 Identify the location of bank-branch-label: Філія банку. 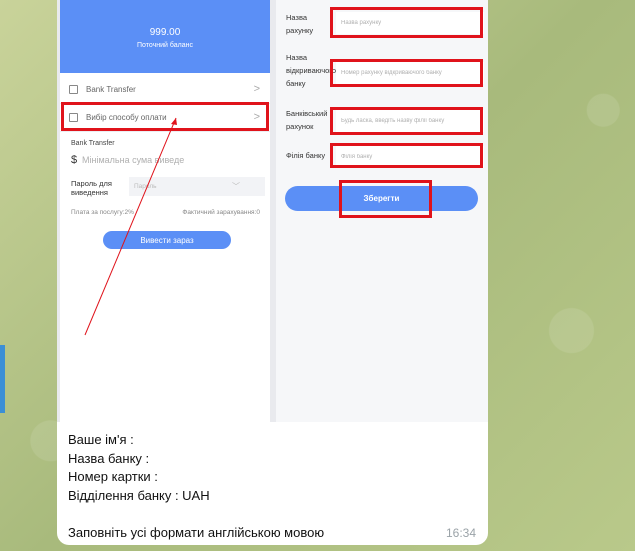
(306, 155).